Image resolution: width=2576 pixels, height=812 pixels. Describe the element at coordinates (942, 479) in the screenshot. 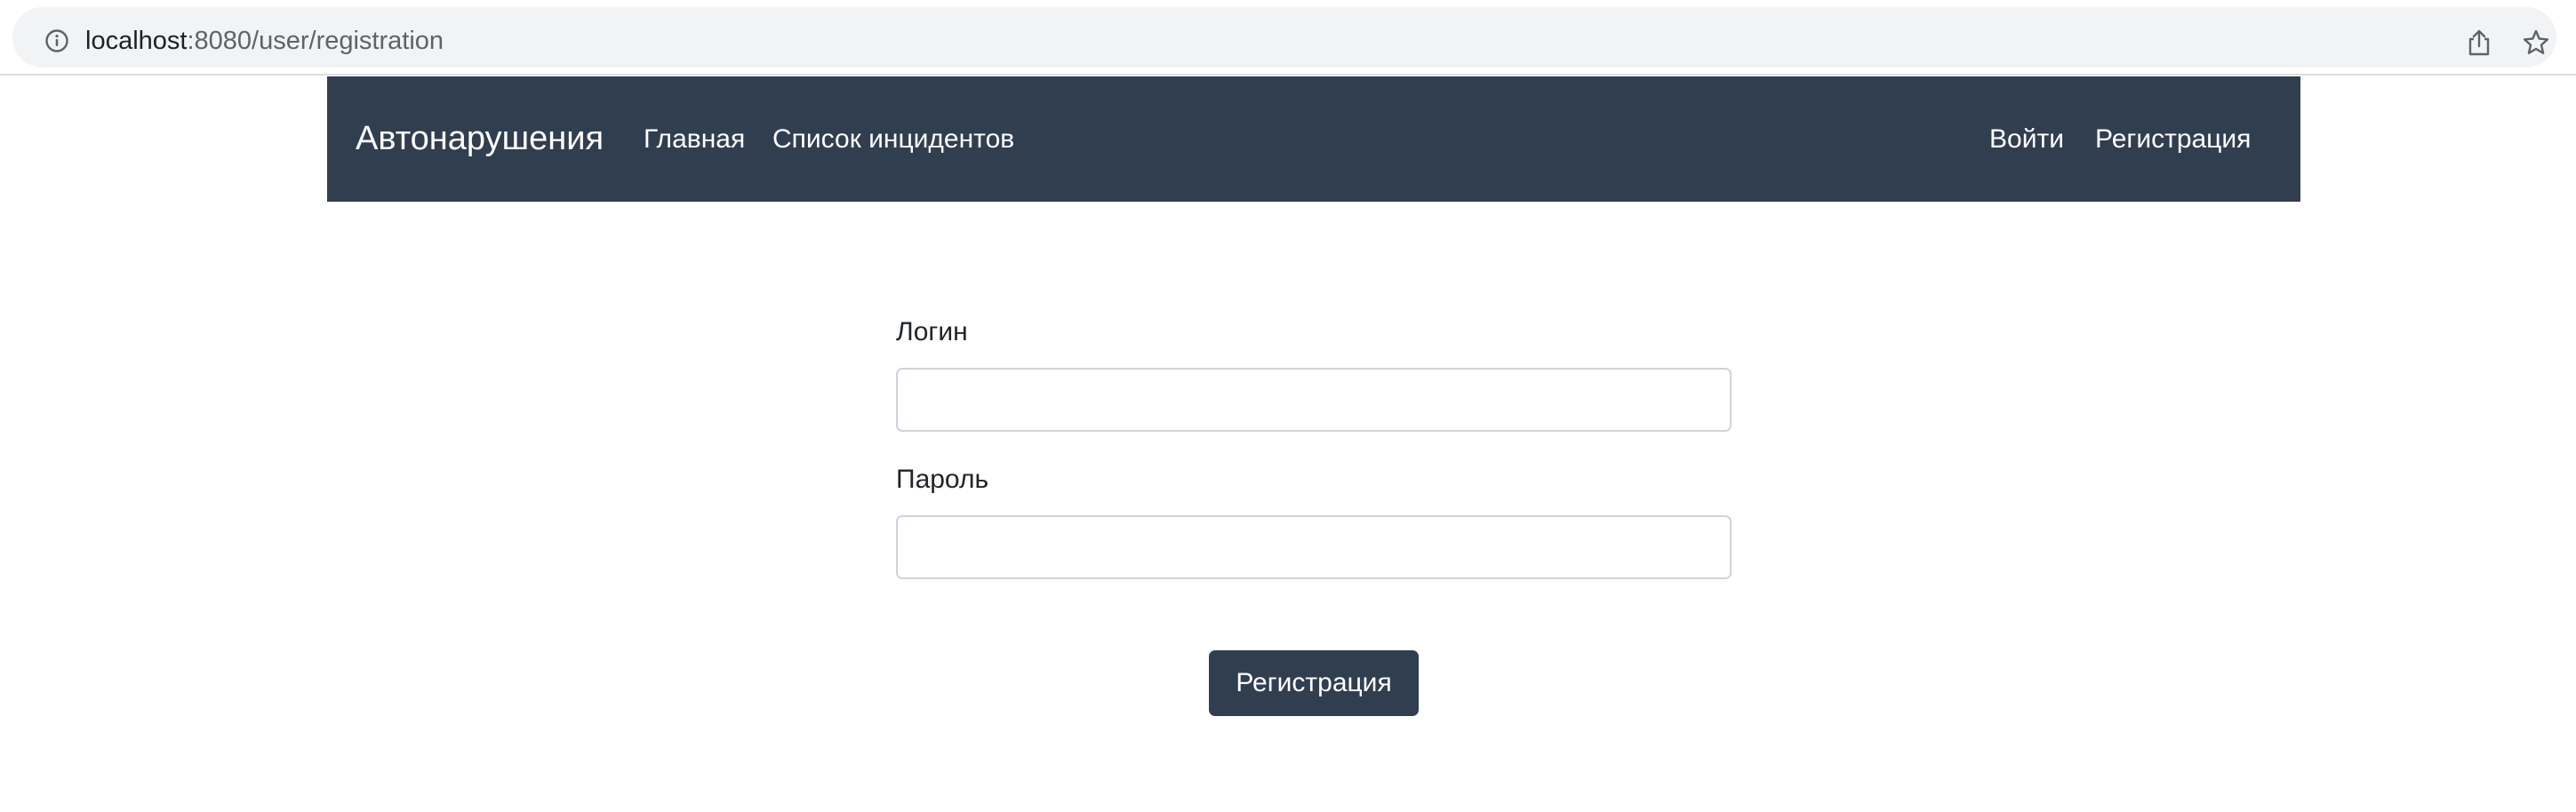

I see `password-label: Пароль` at that location.